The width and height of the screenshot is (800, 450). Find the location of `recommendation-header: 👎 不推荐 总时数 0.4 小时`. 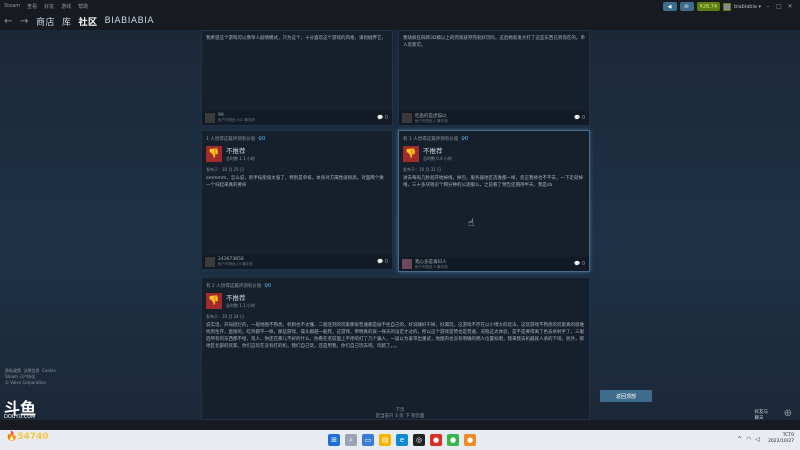

recommendation-header: 👎 不推荐 总时数 0.4 小时 is located at coordinates (494, 153).